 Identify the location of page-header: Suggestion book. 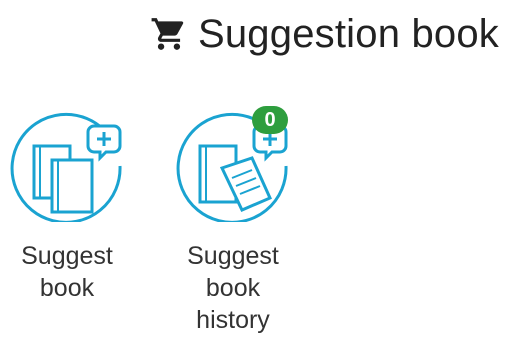
(324, 34).